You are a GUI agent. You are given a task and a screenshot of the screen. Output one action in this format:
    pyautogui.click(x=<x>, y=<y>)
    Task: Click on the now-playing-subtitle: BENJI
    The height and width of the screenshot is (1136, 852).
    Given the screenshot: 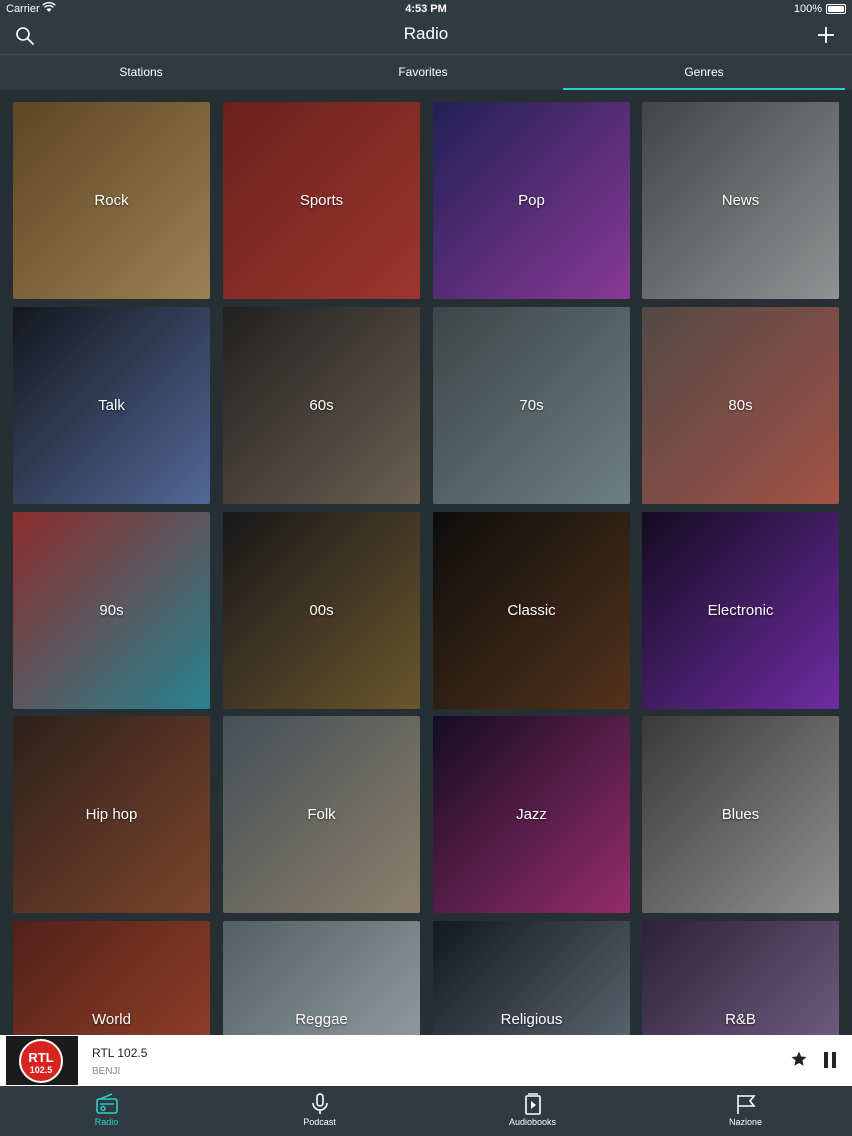 What is the action you would take?
    pyautogui.click(x=106, y=1071)
    